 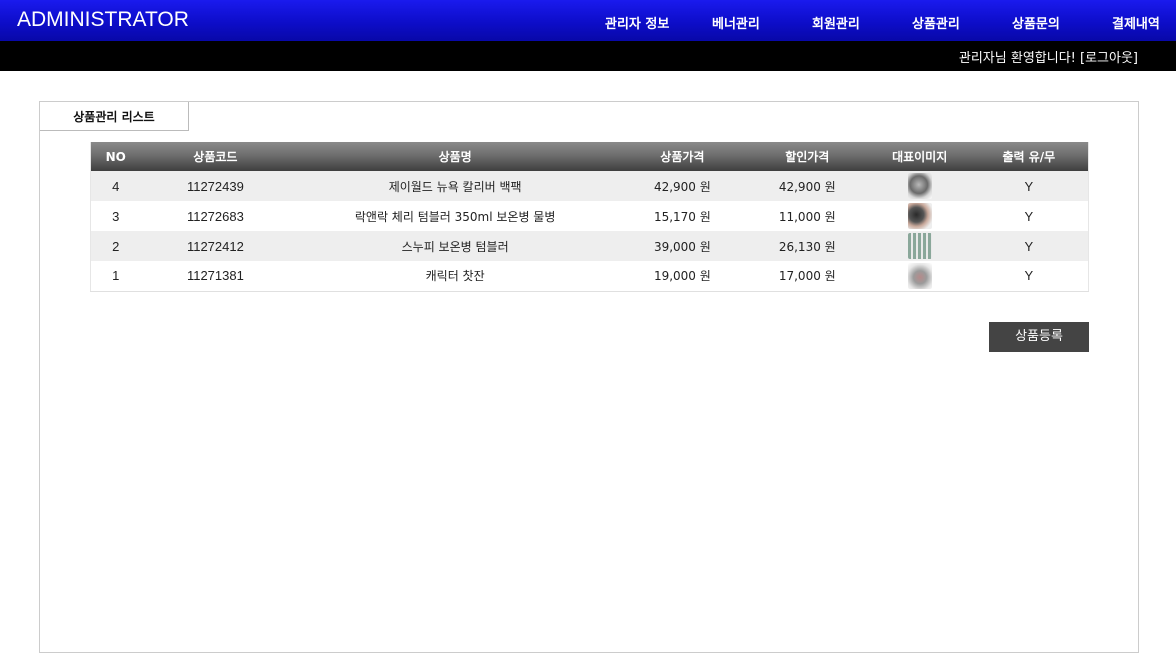 I want to click on cell-code: 11271381, so click(x=215, y=276).